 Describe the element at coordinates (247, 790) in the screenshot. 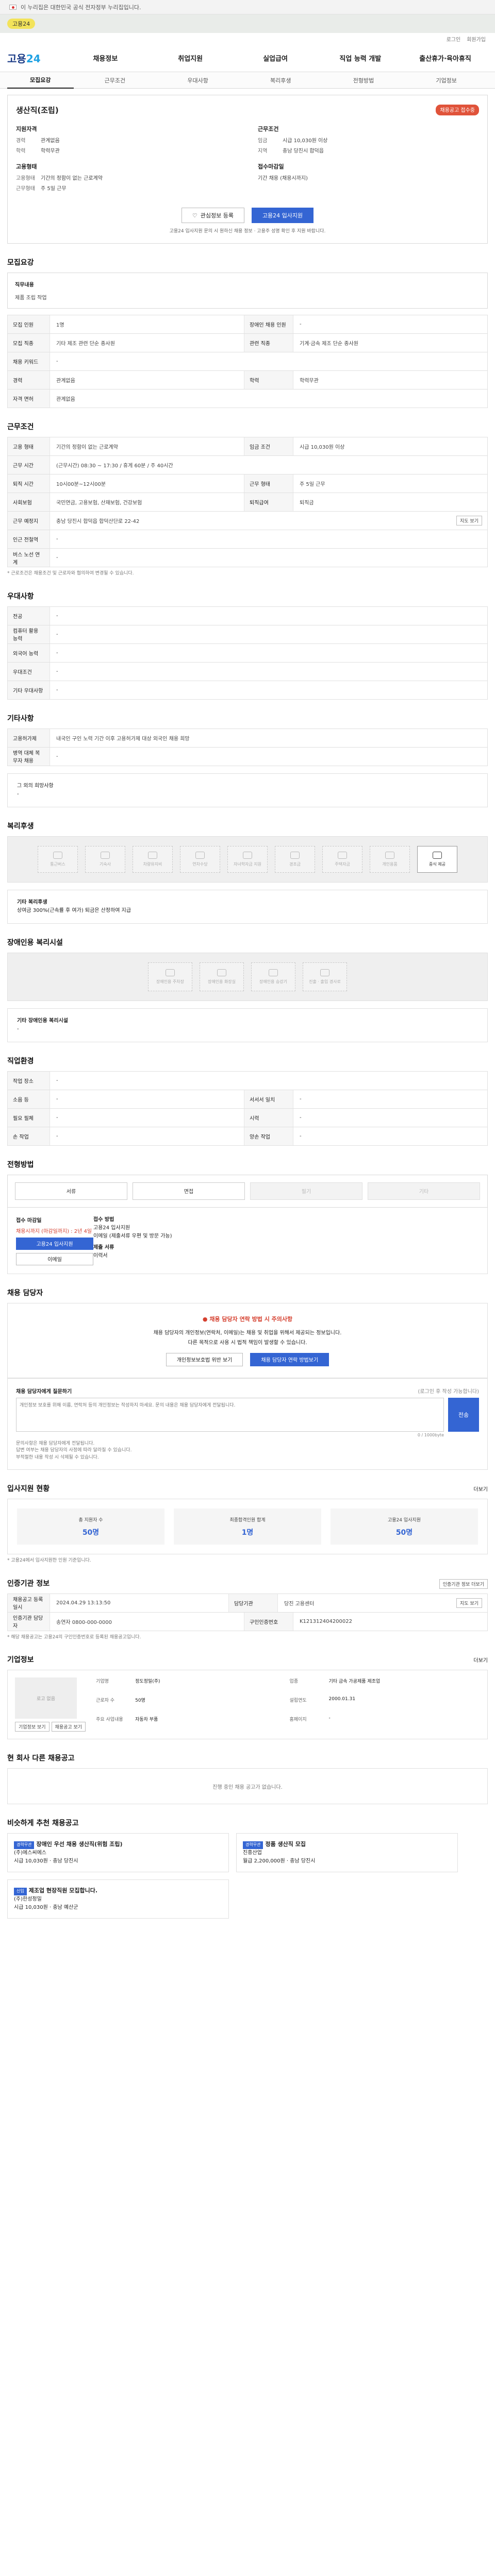

I see `hope-box: 그 외의 희망사항 -` at that location.